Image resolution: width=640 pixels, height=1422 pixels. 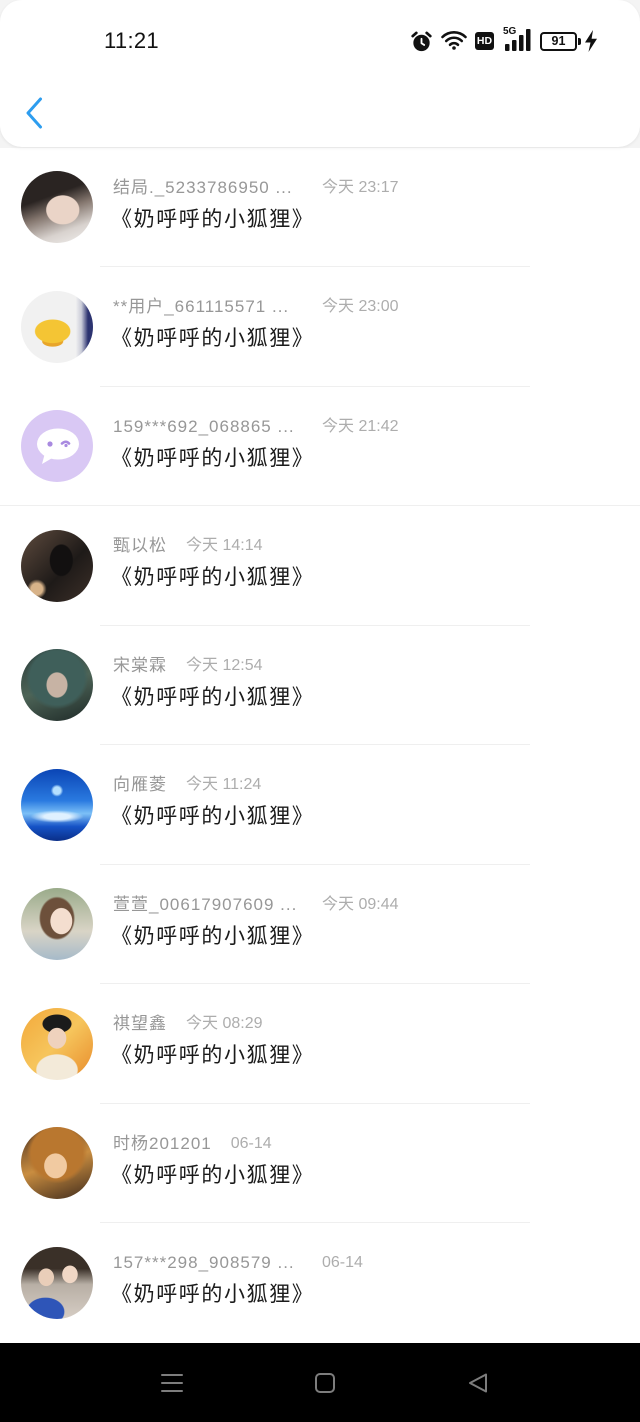 I want to click on list-item: 157***298_908579 ... 06-14 《奶呼呼的小狐狸》, so click(x=320, y=1283).